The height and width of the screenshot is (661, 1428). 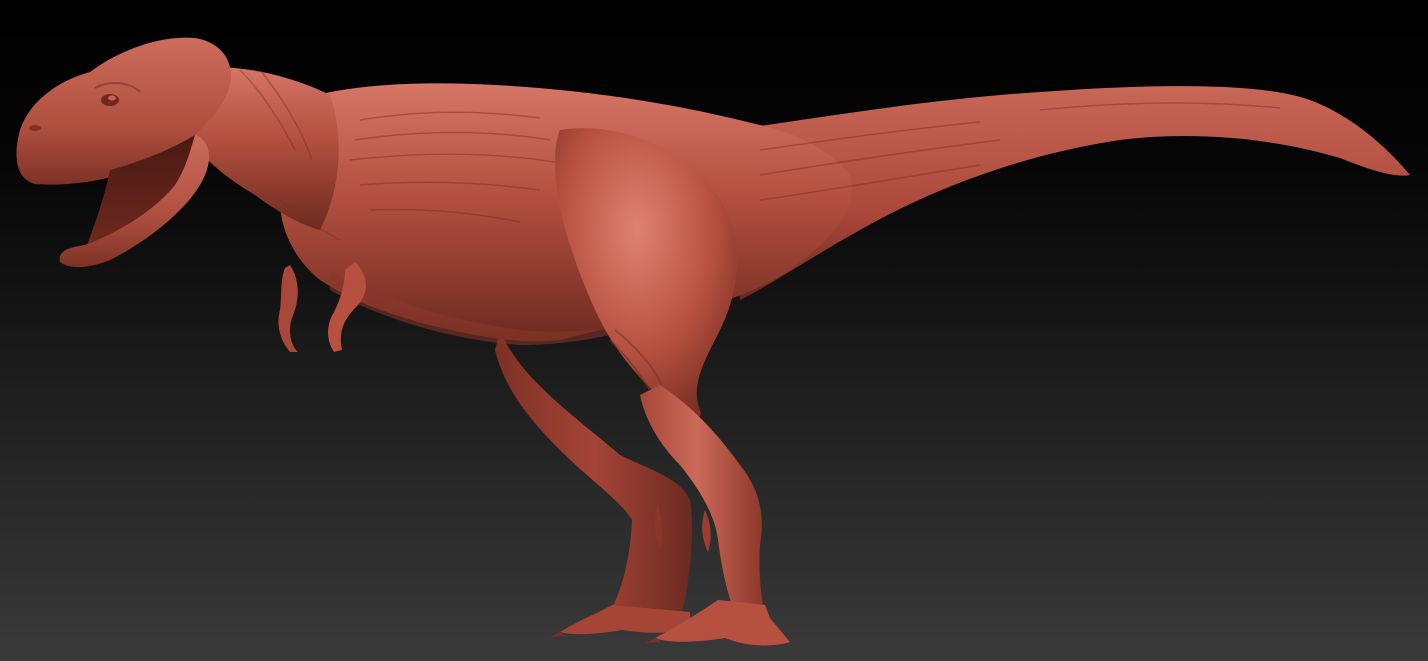 What do you see at coordinates (123, 152) in the screenshot?
I see `head` at bounding box center [123, 152].